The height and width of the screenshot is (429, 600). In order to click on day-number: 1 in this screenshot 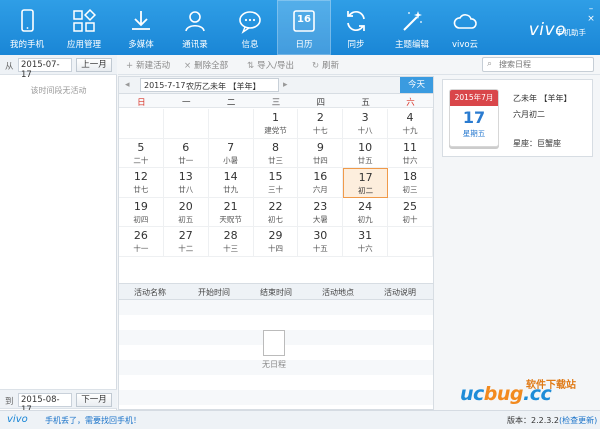, I will do `click(275, 117)`.